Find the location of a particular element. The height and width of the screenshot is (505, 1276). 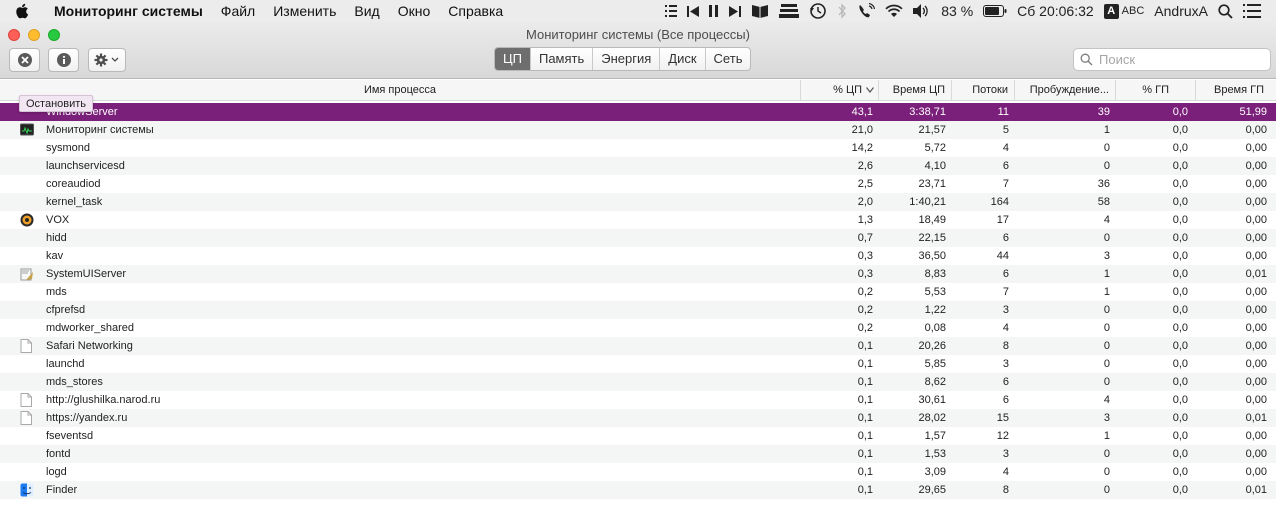

inspect-process-button is located at coordinates (63, 60).